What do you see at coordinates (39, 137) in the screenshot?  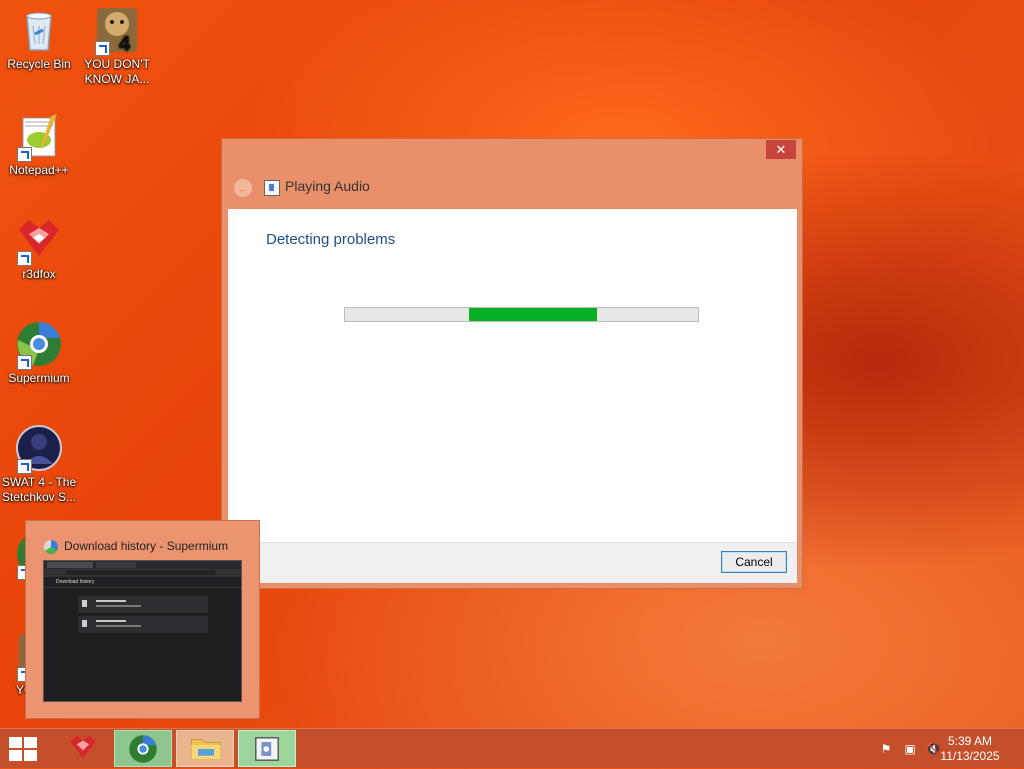 I see `notepad-plus-plus-icon` at bounding box center [39, 137].